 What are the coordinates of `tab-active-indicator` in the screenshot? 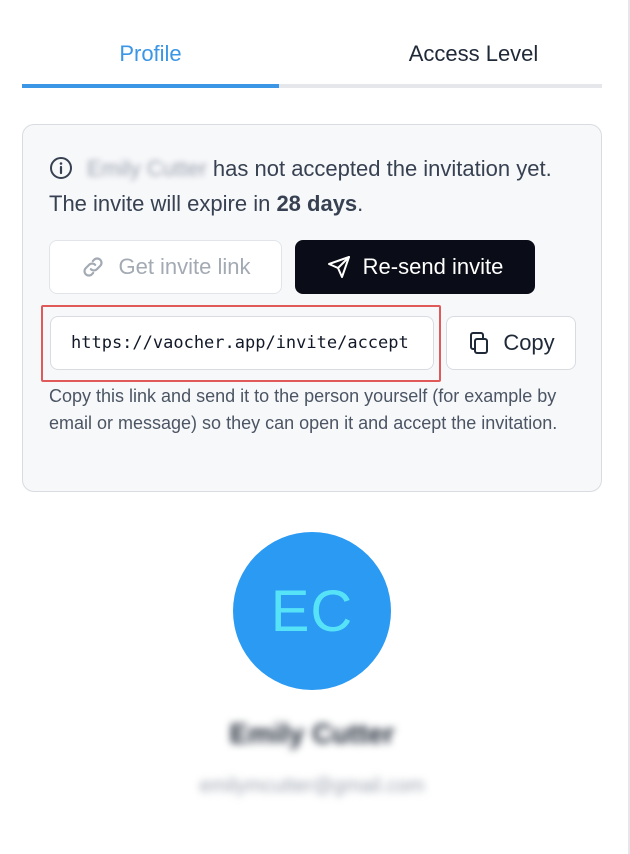 It's located at (150, 86).